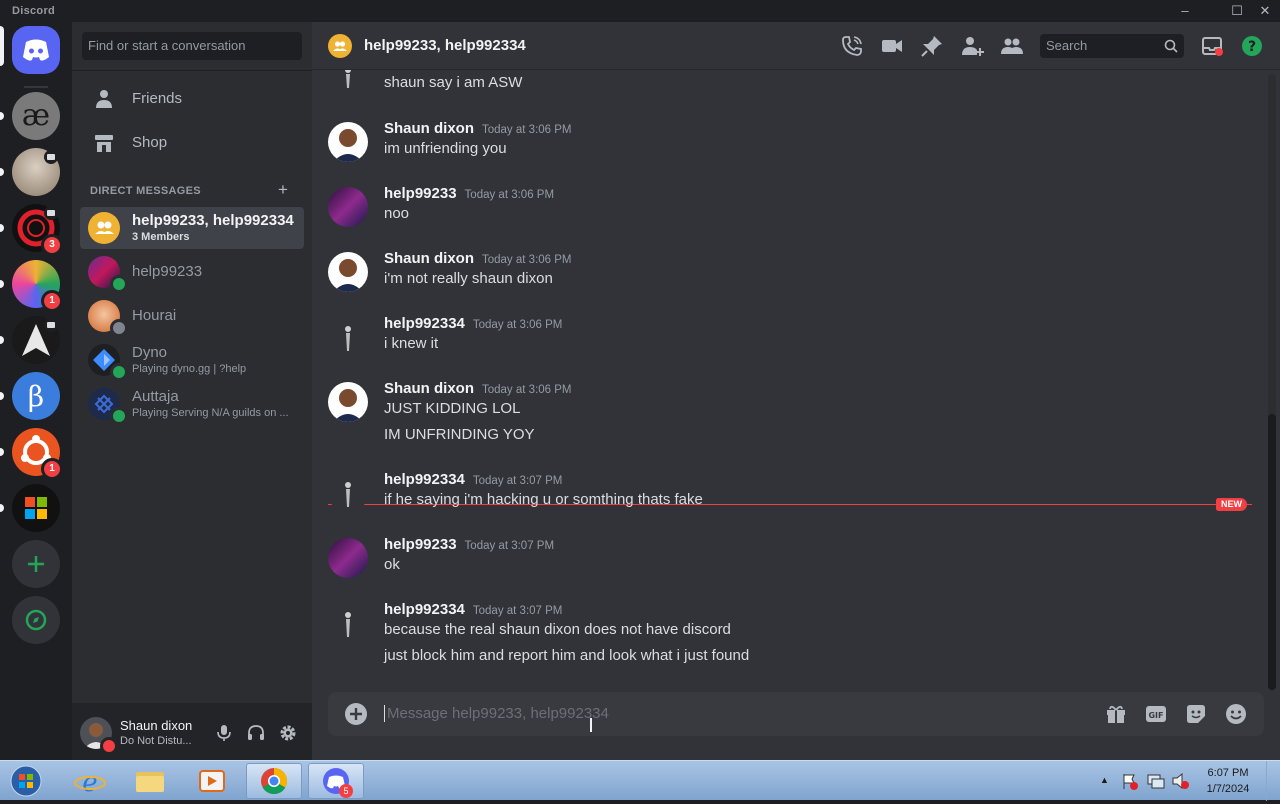 The image size is (1280, 804). Describe the element at coordinates (283, 190) in the screenshot. I see `create-dm-button: +` at that location.